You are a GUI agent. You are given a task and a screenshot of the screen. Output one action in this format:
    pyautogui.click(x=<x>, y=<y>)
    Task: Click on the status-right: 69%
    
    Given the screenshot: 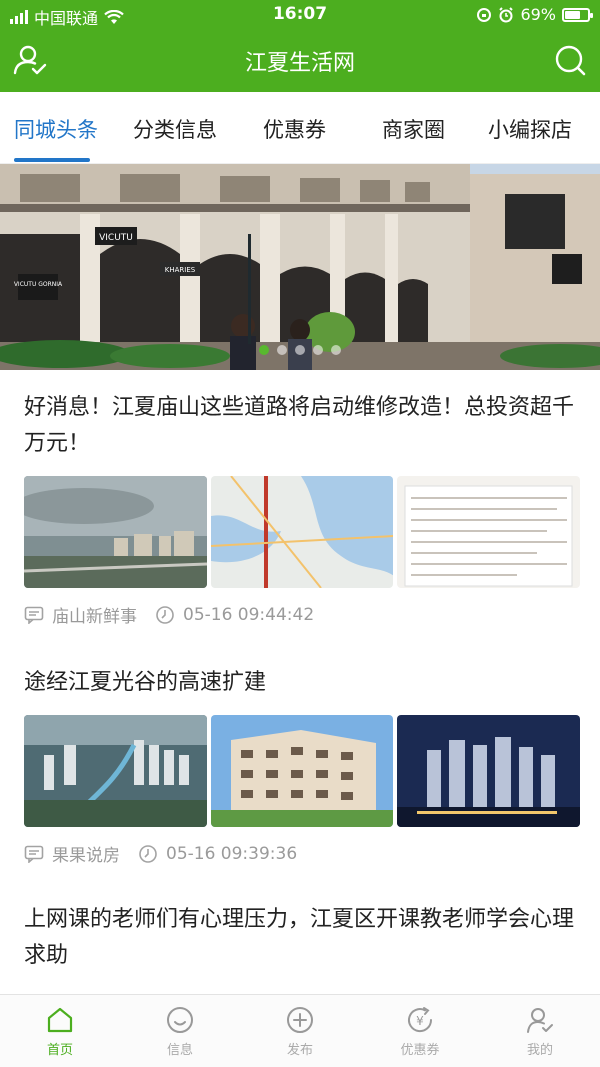 What is the action you would take?
    pyautogui.click(x=534, y=14)
    